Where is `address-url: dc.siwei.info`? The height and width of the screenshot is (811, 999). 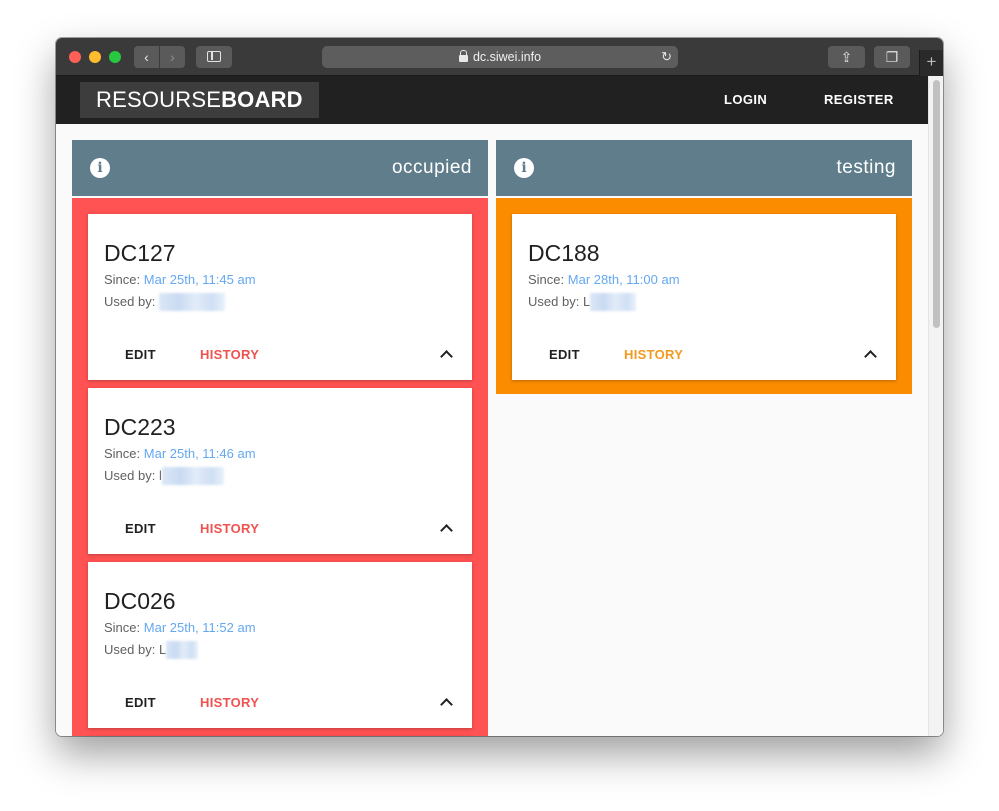 address-url: dc.siwei.info is located at coordinates (507, 57).